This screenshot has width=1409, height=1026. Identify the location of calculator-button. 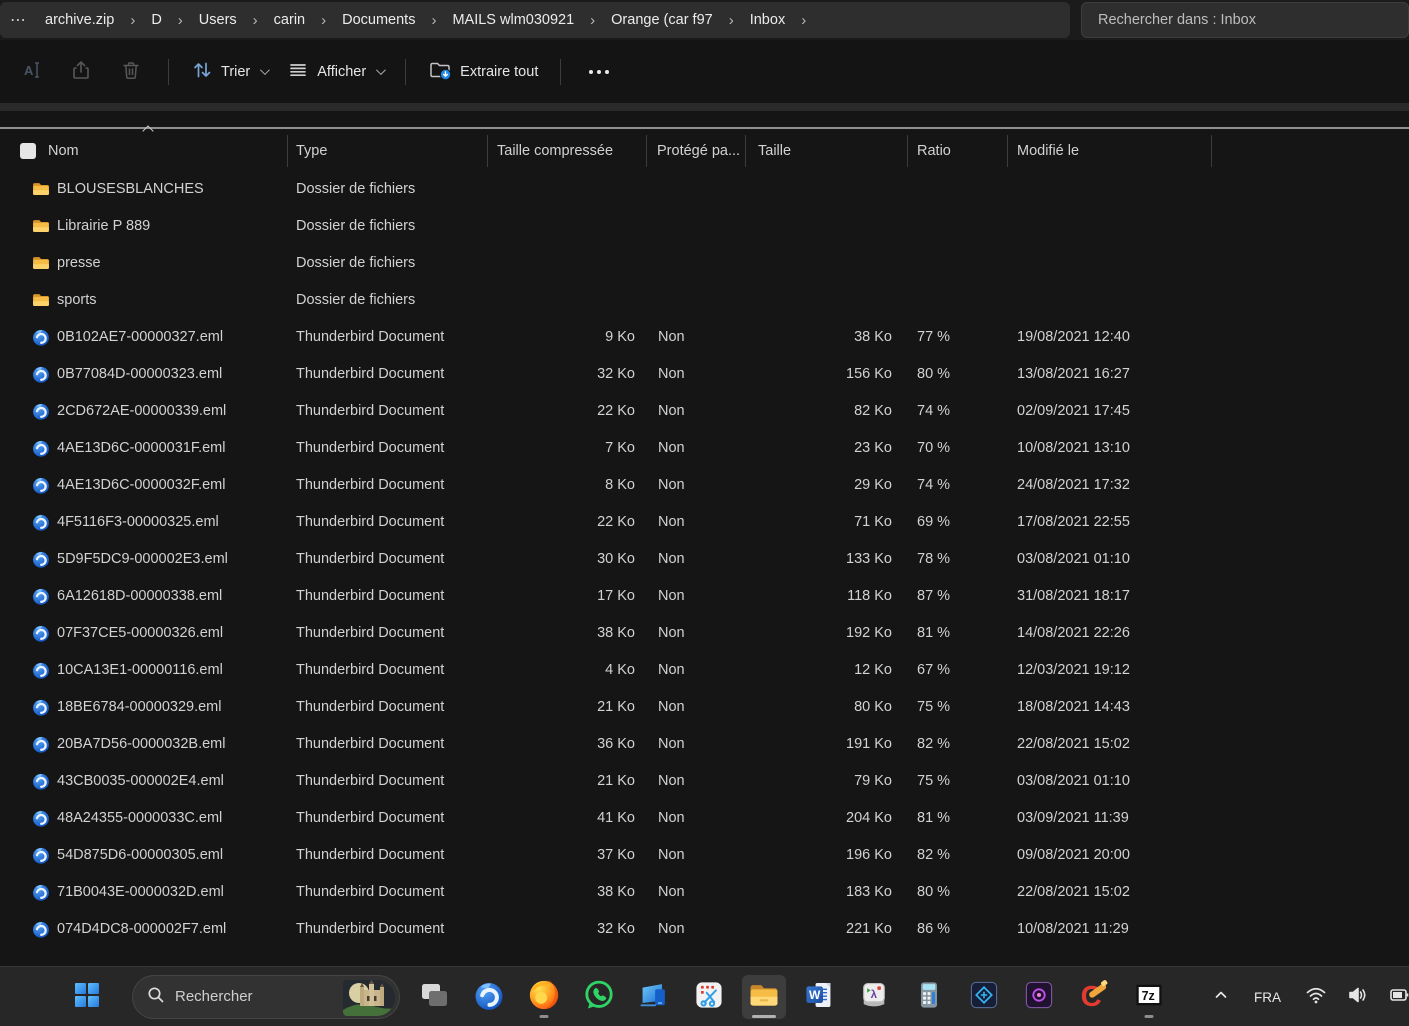
(929, 997).